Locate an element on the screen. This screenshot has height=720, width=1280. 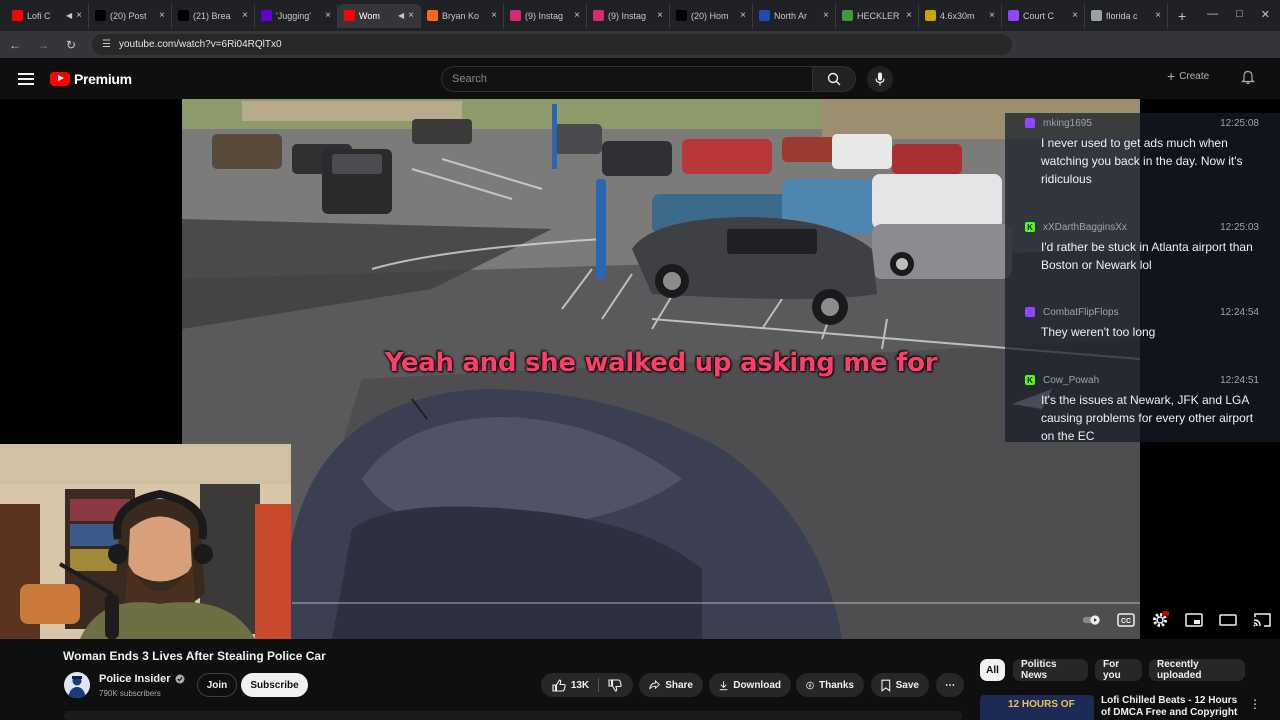
maximize-icon: □ is located at coordinates (1239, 14).